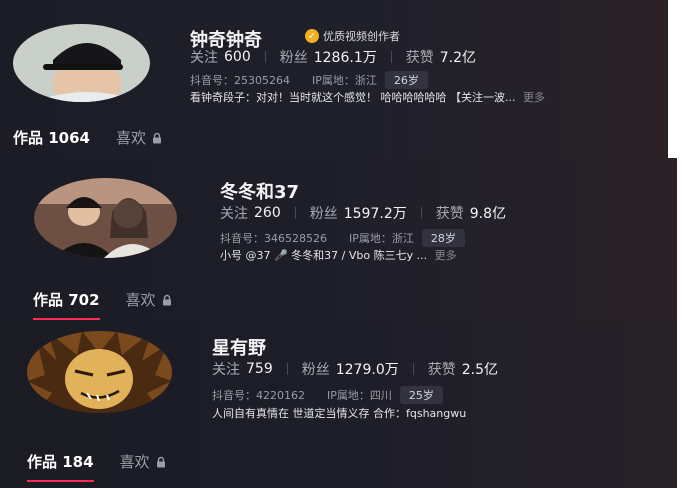 This screenshot has height=488, width=682. What do you see at coordinates (295, 238) in the screenshot?
I see `douyin-id: 346528526` at bounding box center [295, 238].